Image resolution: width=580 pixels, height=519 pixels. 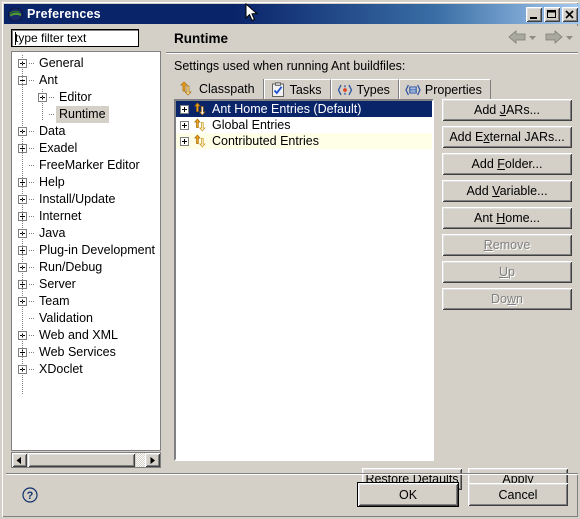 What do you see at coordinates (517, 37) in the screenshot?
I see `back-arrow-icon` at bounding box center [517, 37].